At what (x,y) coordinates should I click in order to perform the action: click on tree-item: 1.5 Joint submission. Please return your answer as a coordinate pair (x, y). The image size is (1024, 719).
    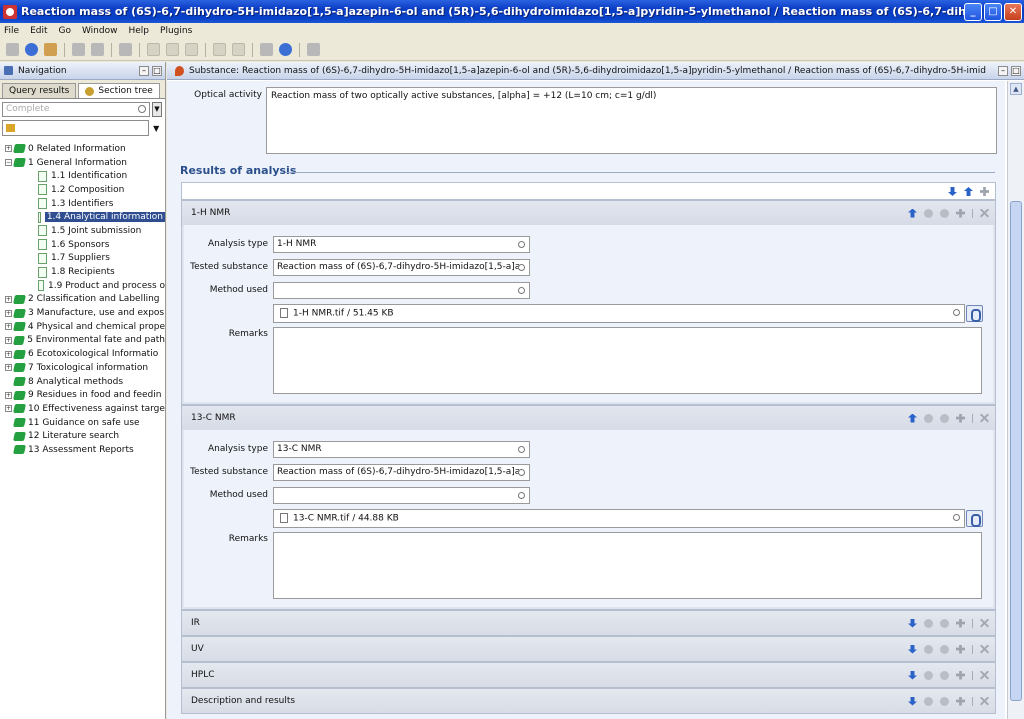
    Looking at the image, I should click on (82, 231).